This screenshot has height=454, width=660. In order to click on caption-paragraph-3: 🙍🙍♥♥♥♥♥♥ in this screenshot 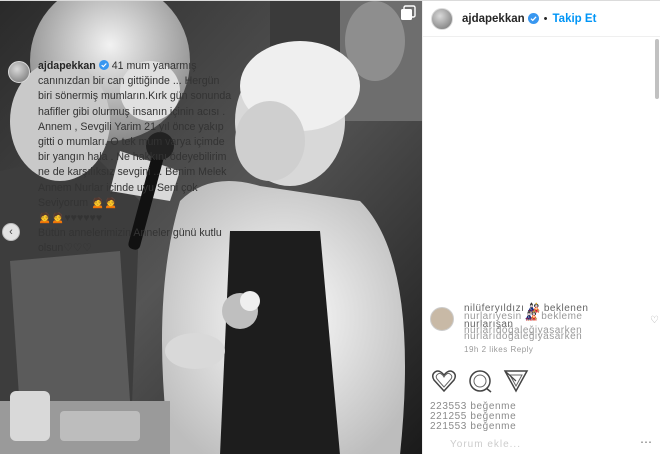, I will do `click(70, 218)`.